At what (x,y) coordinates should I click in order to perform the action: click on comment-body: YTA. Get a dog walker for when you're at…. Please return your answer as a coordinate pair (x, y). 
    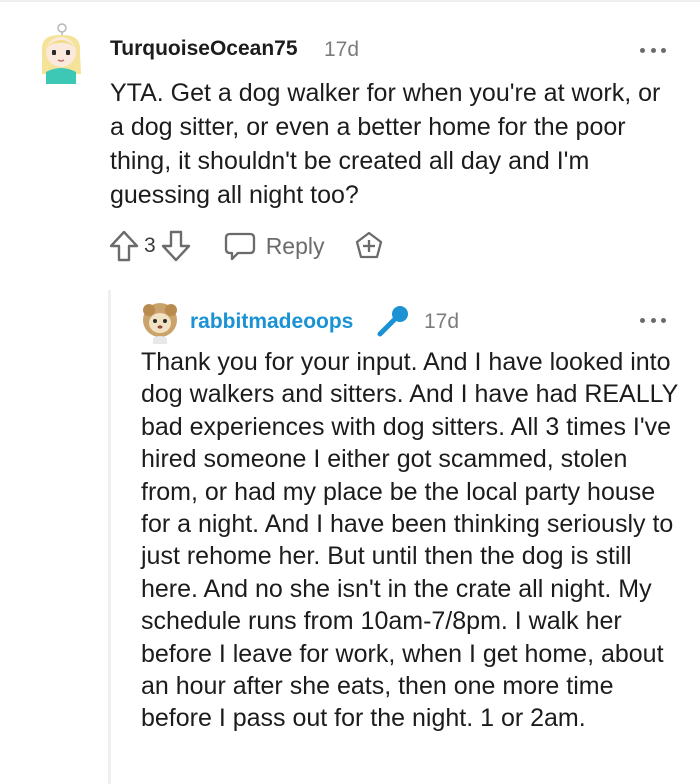
    Looking at the image, I should click on (385, 144).